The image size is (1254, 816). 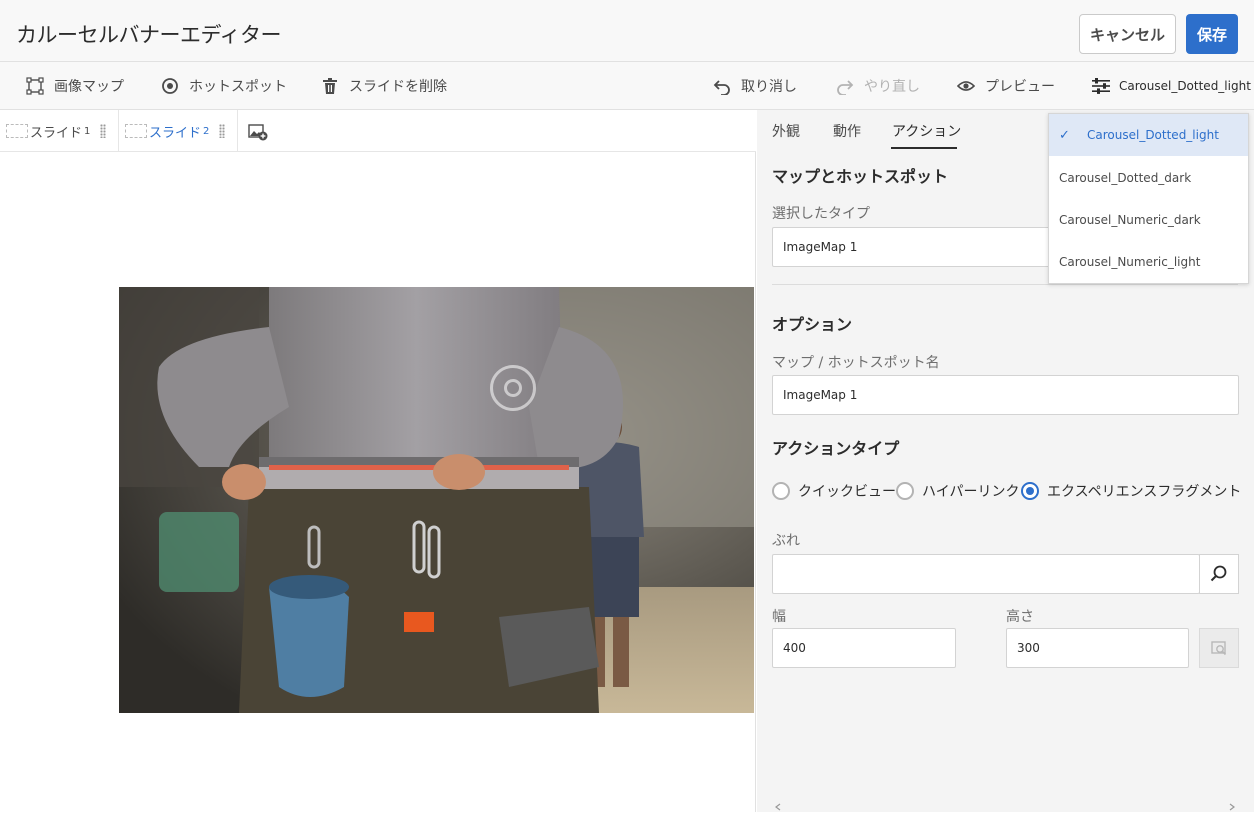 I want to click on header-bar: カルーセルバナーエディター キャンセル 保存, so click(x=627, y=31).